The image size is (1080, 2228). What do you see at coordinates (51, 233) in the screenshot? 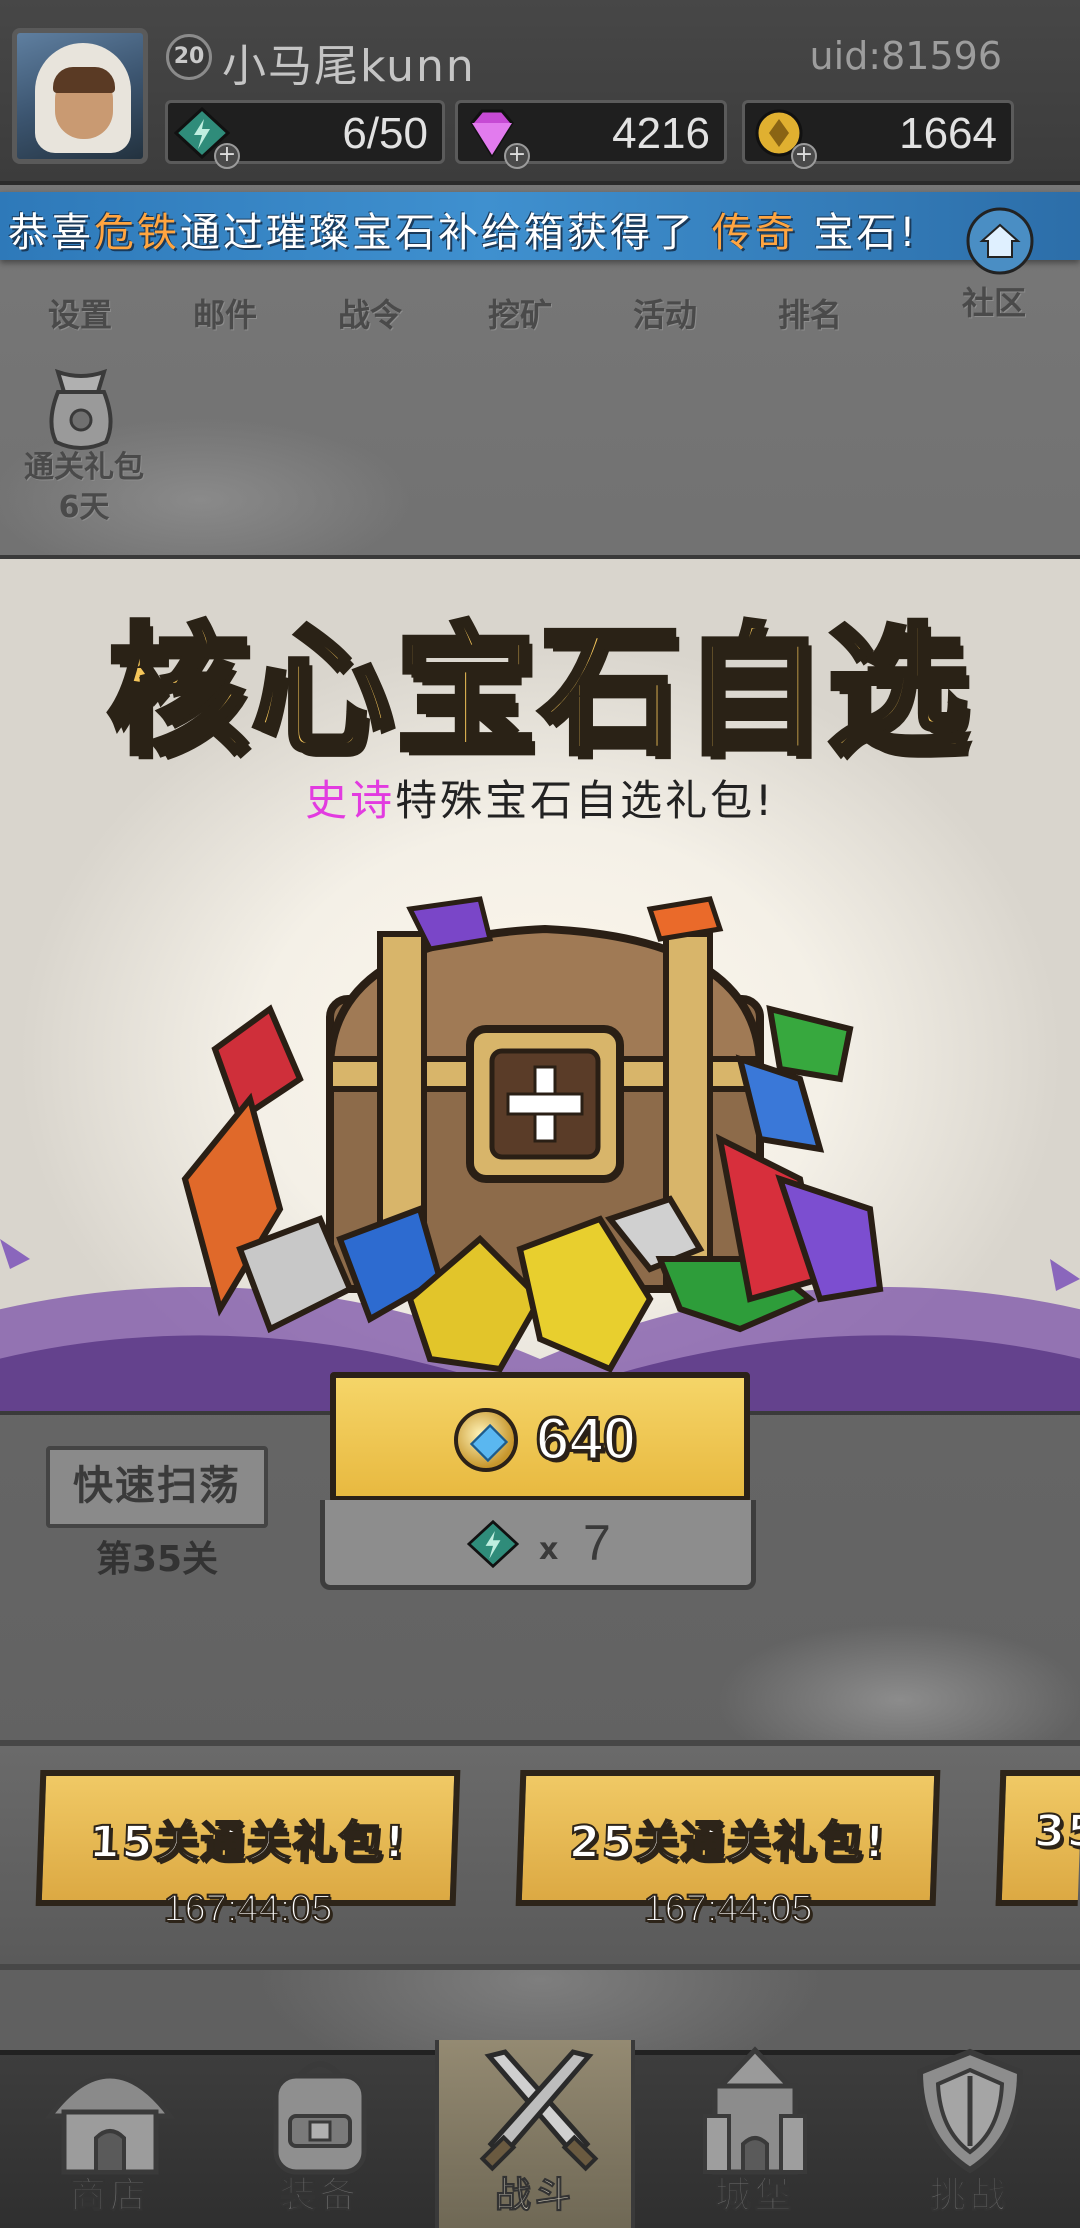
I see `notice-prefix: 恭喜` at bounding box center [51, 233].